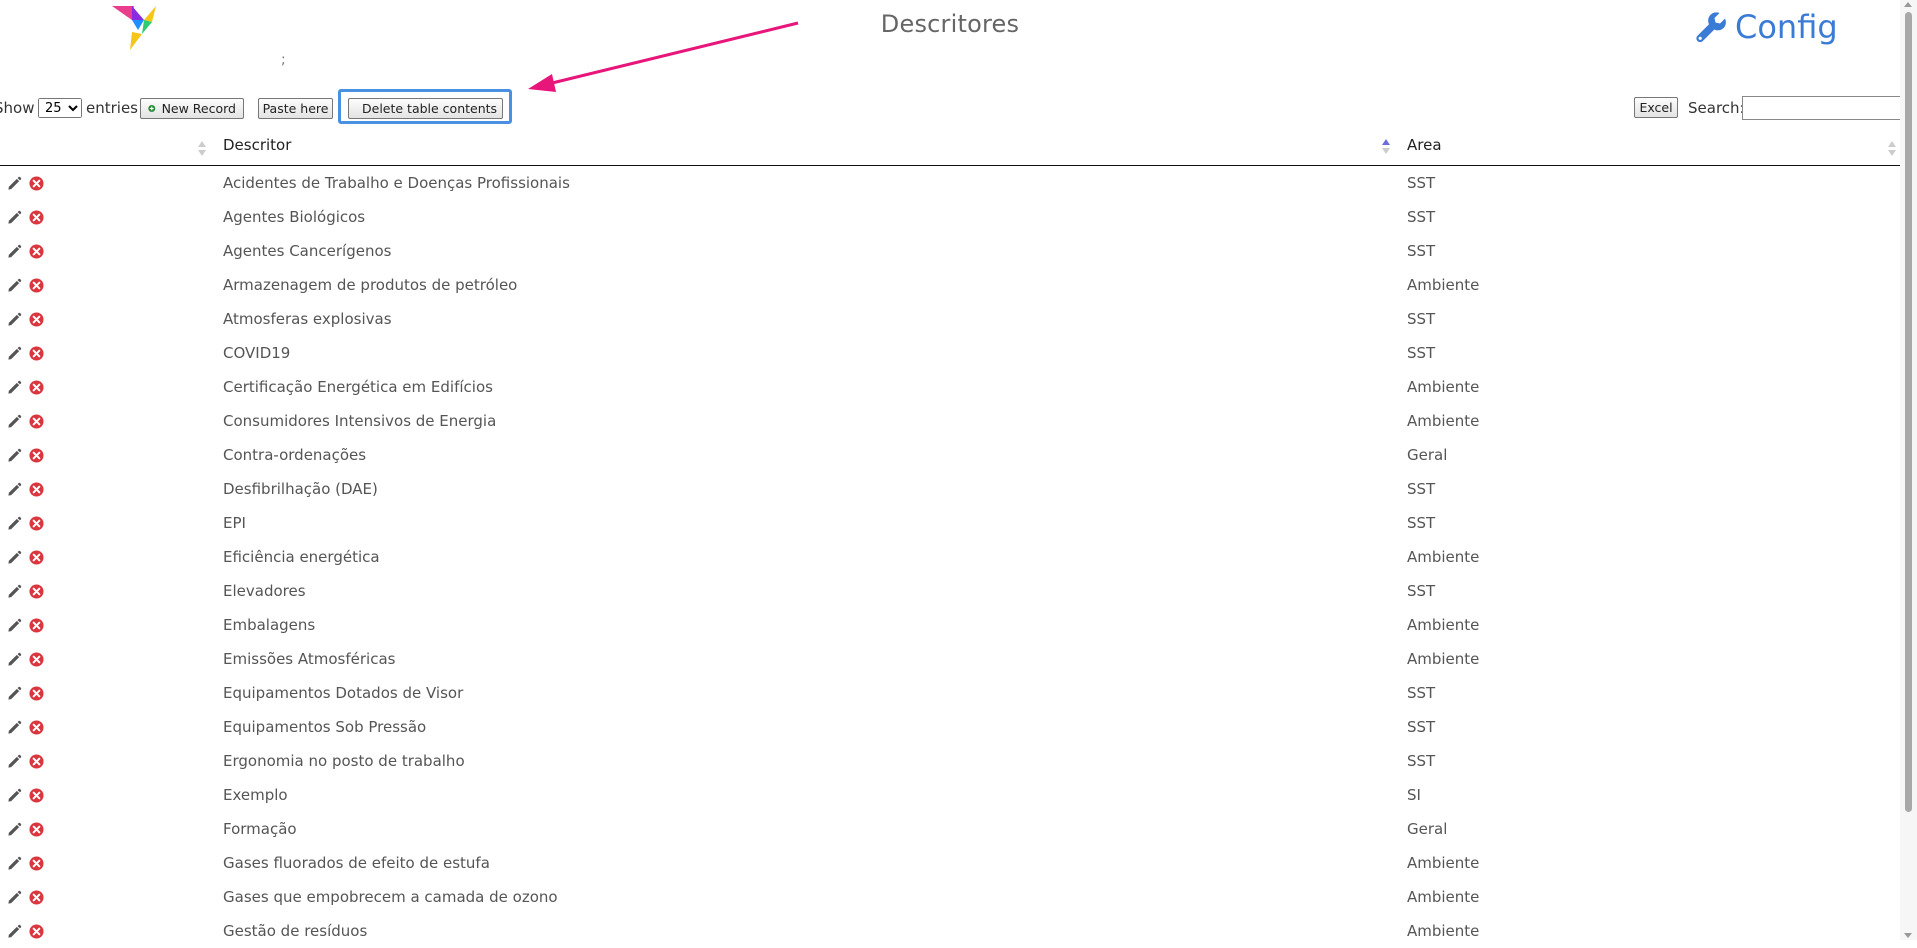  I want to click on table-row: Emissões Atmosféricas Ambiente, so click(950, 659).